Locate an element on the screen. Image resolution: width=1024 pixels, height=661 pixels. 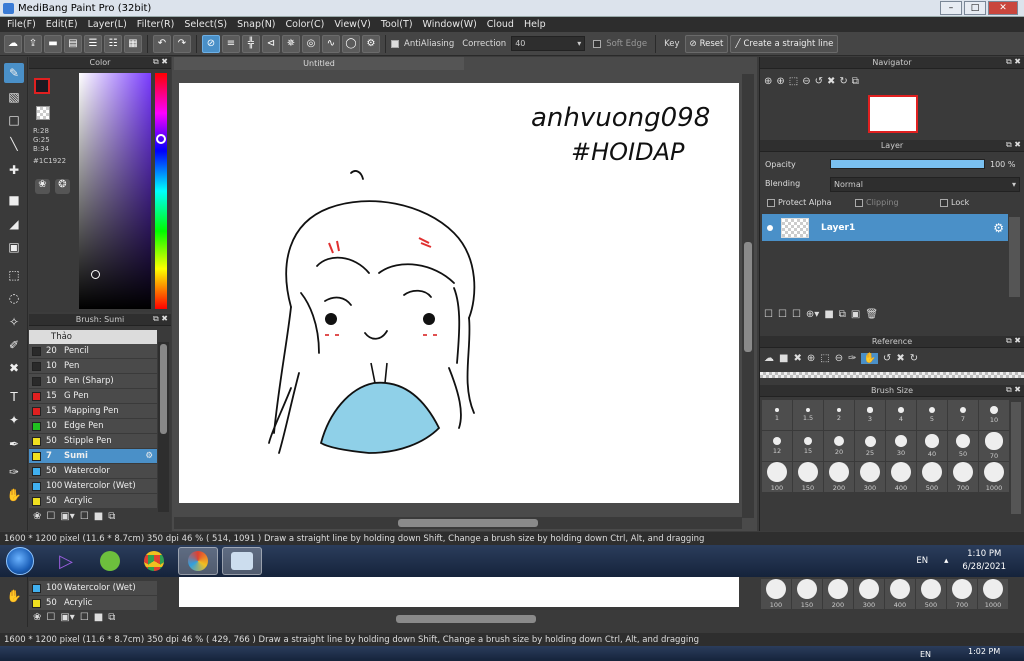
brush-size-cell: 200 is located at coordinates (839, 477).